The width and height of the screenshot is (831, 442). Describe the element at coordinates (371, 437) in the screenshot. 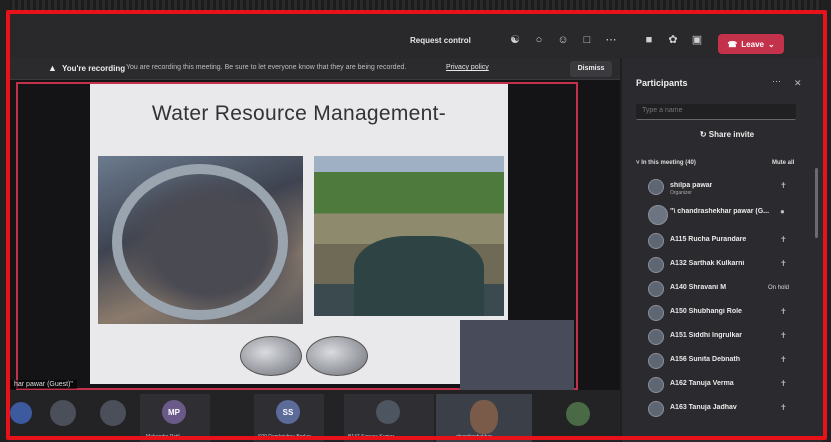

I see `participant-name: B147 Sanvee Kumar` at that location.